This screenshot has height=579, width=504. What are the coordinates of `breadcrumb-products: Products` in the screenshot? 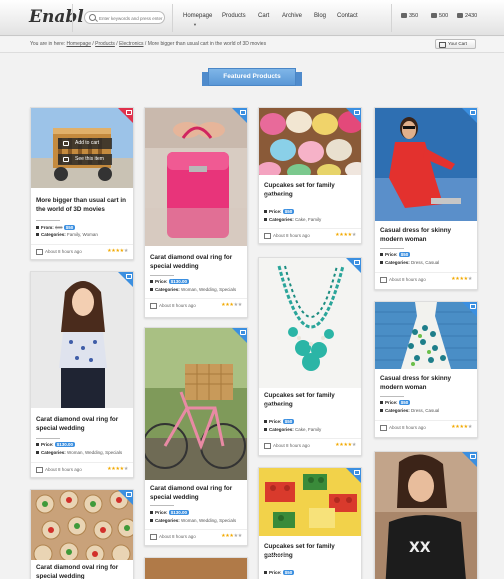 It's located at (105, 44).